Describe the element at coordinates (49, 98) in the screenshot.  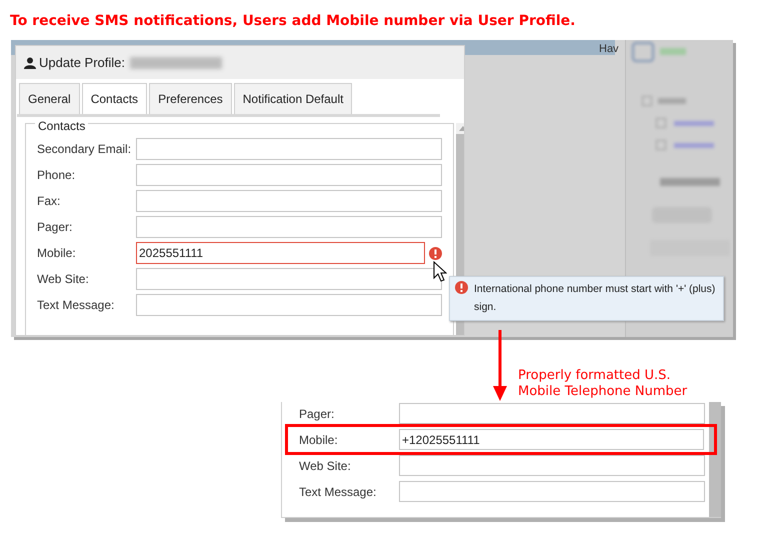
I see `tab: General` at that location.